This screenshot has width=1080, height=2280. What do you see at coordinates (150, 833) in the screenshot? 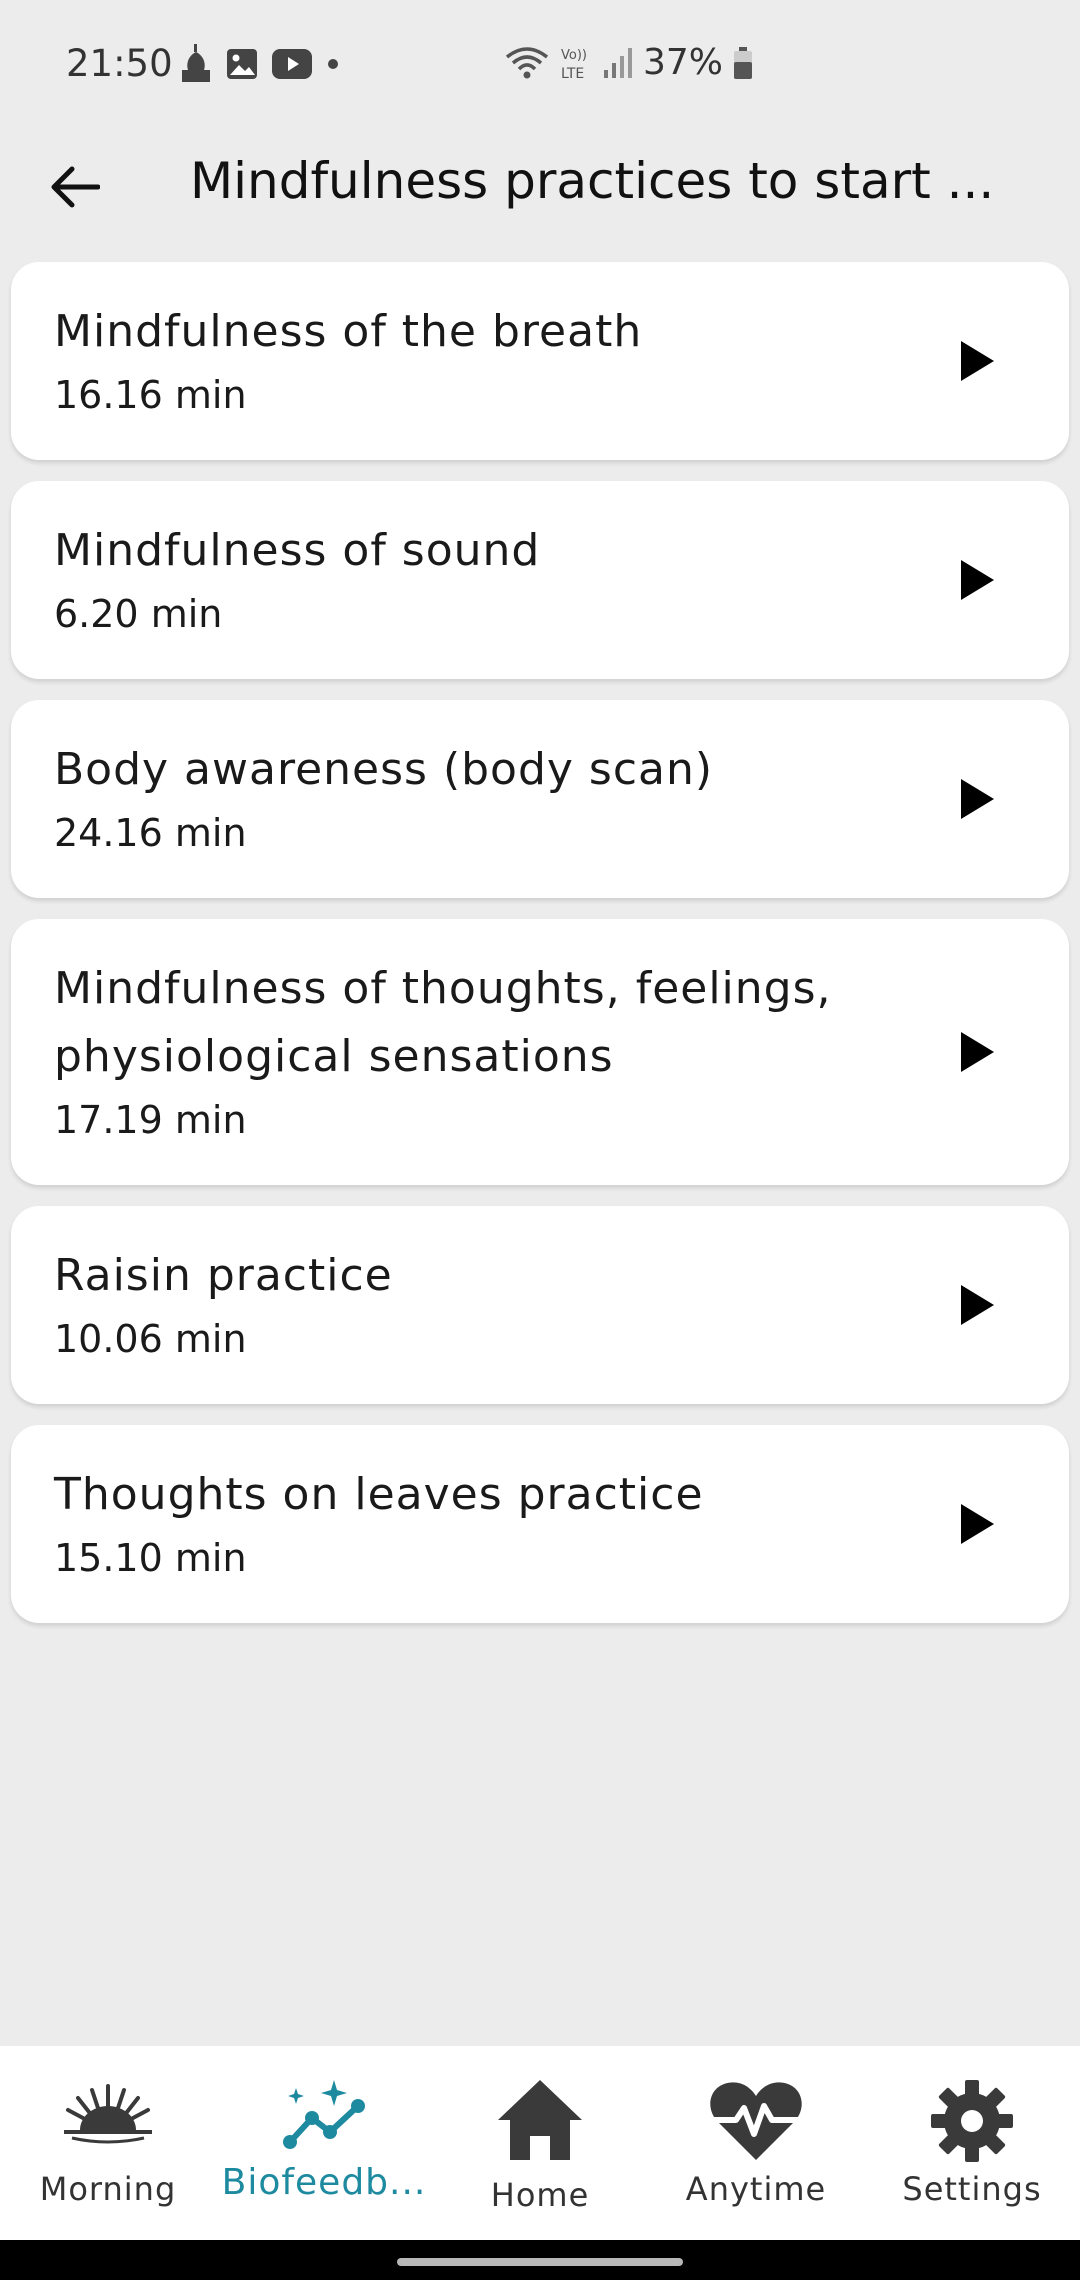
I see `practice-duration: 24.16 min` at bounding box center [150, 833].